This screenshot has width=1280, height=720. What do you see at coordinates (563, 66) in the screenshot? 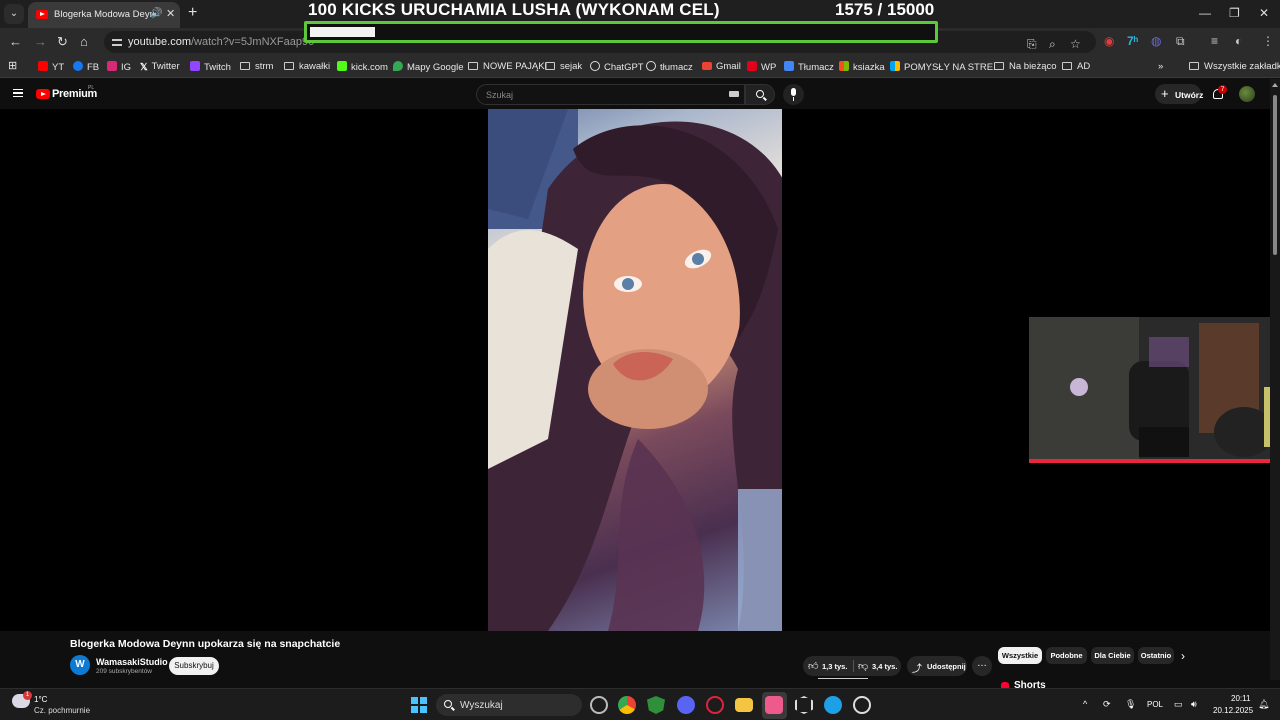
I see `bookmark-sejak: sejak` at bounding box center [563, 66].